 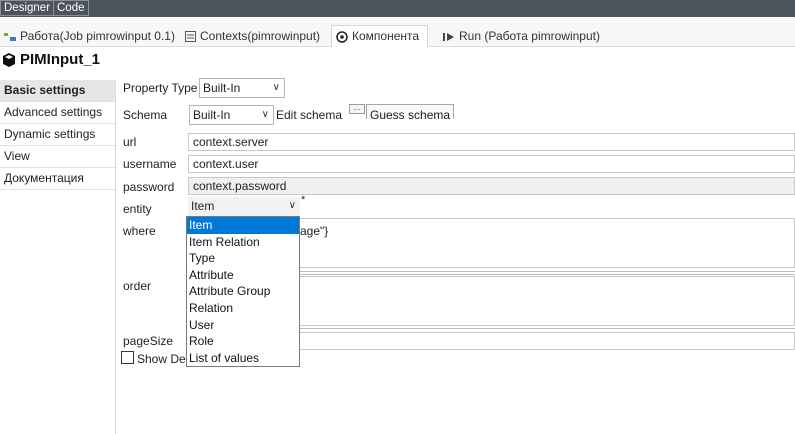 I want to click on show-debug-checkbox, so click(x=127, y=357).